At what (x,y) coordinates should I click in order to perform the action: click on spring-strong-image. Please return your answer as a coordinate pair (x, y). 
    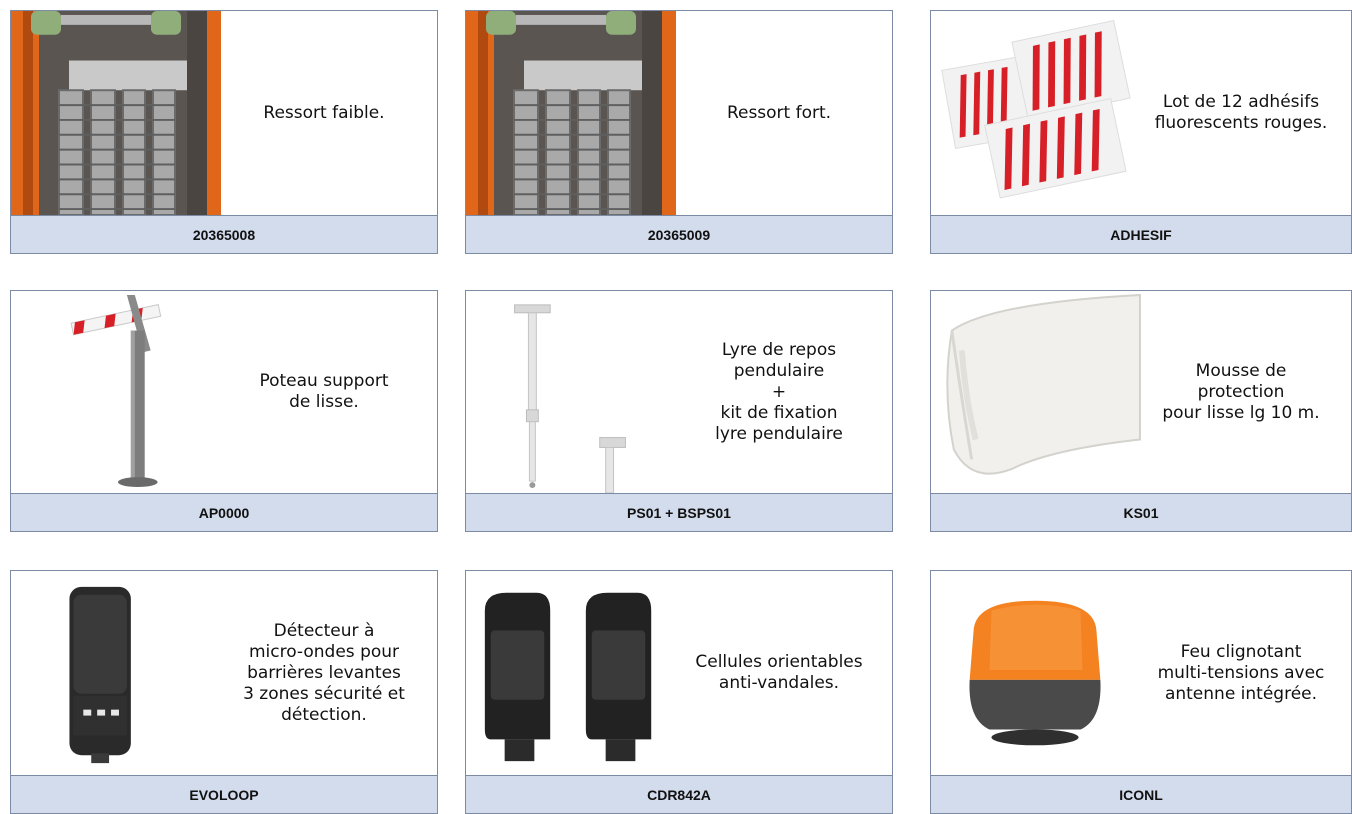
    Looking at the image, I should click on (571, 113).